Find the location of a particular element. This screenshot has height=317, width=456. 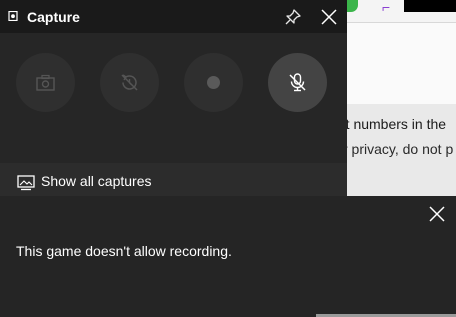

camera-icon is located at coordinates (45, 82).